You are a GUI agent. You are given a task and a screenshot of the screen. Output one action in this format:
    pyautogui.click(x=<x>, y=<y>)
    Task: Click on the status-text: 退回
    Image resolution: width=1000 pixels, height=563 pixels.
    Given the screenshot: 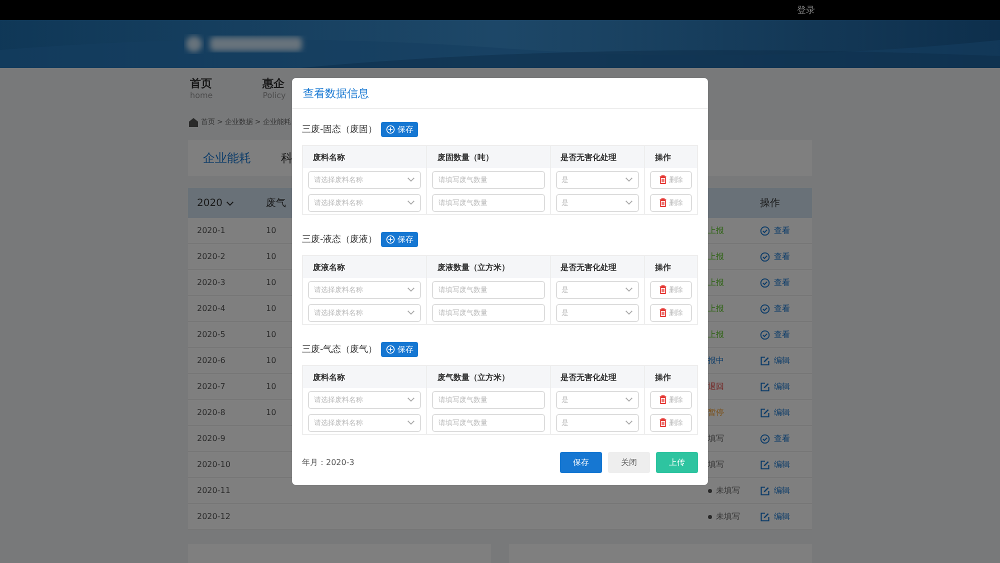 What is the action you would take?
    pyautogui.click(x=716, y=386)
    